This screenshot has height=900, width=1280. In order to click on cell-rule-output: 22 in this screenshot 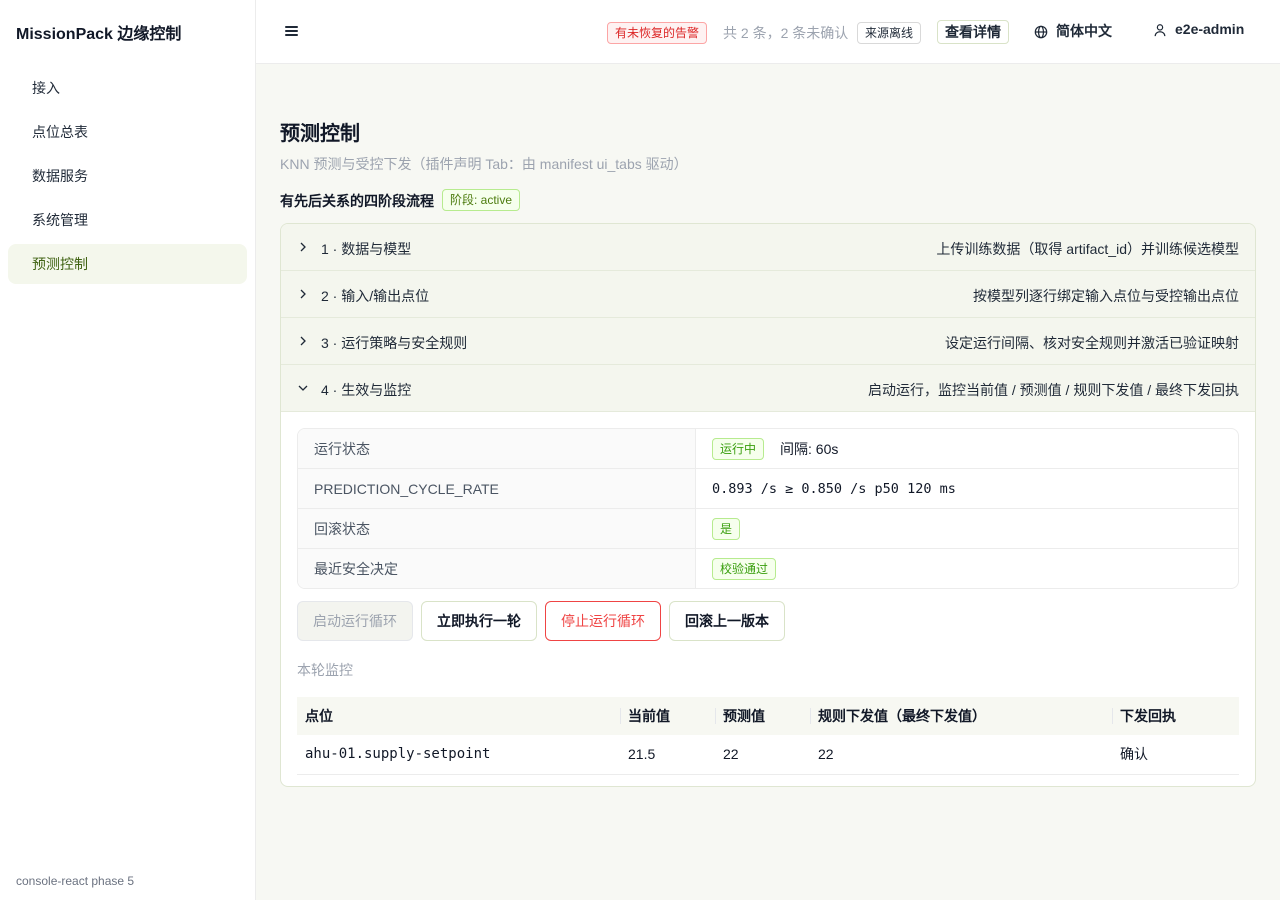, I will do `click(961, 755)`.